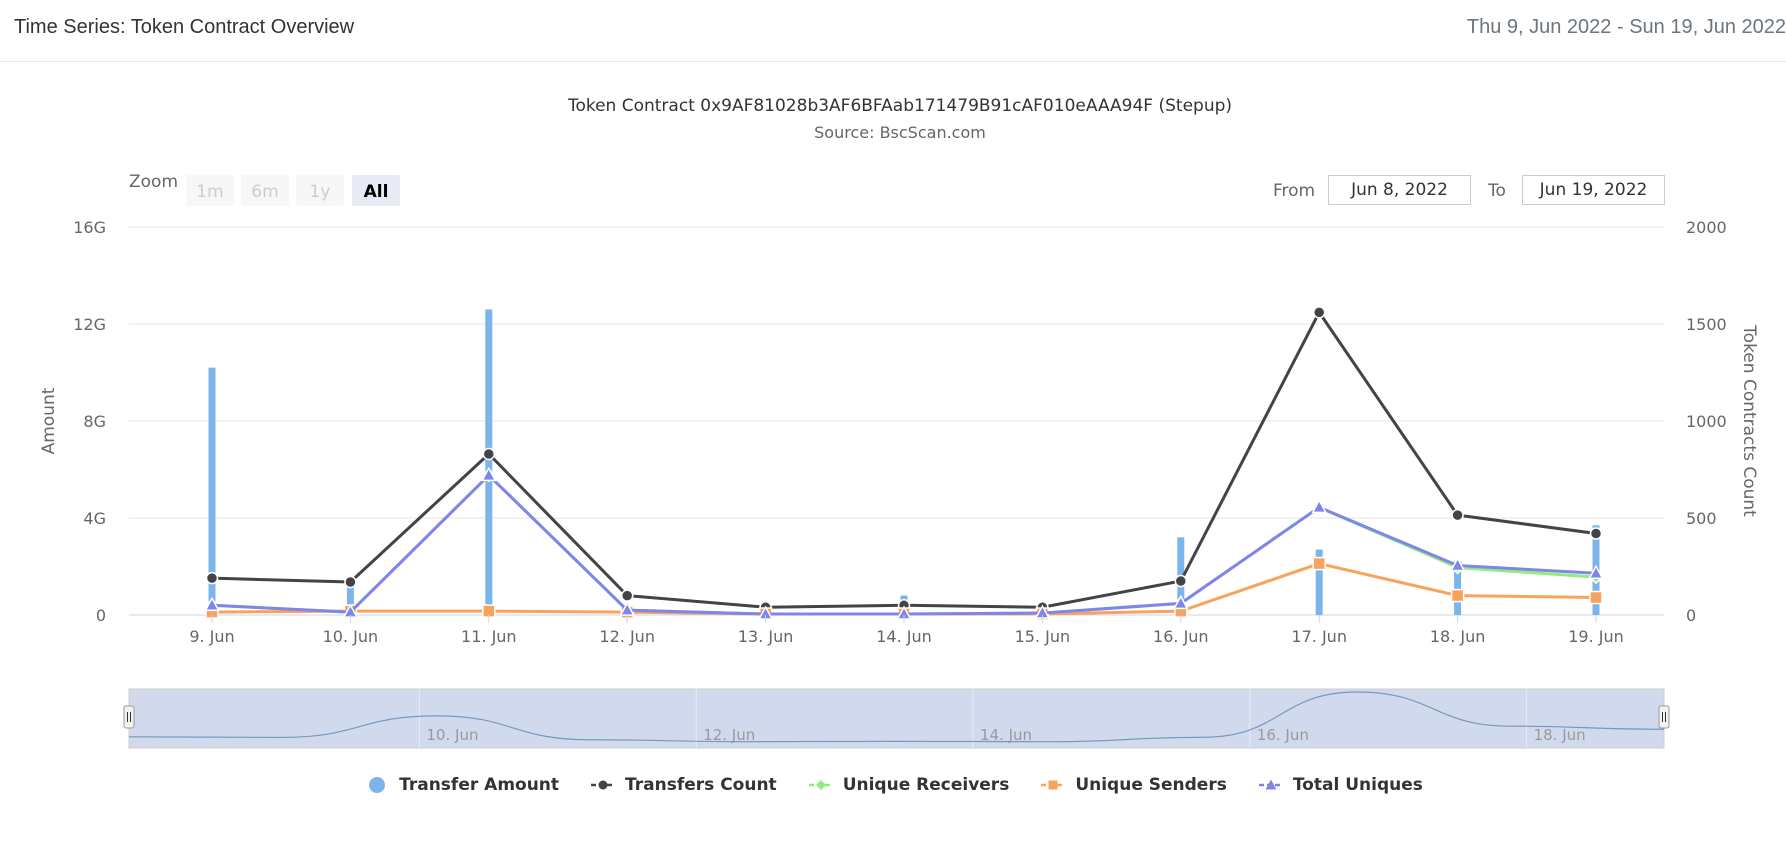 Image resolution: width=1786 pixels, height=843 pixels. I want to click on zoom-button-label: 1y, so click(320, 192).